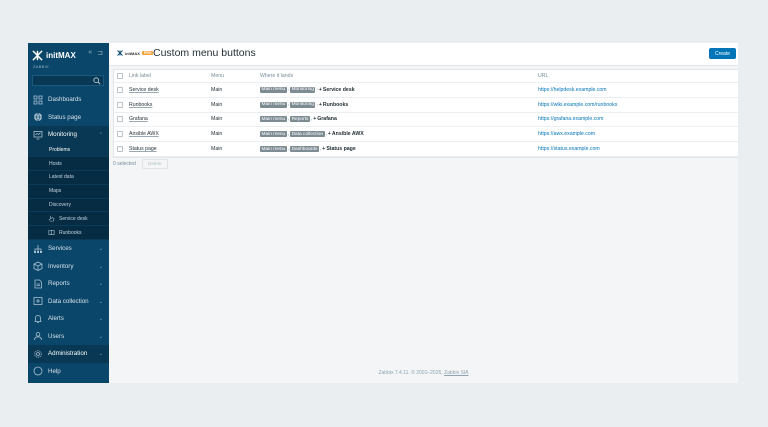 The height and width of the screenshot is (427, 768). I want to click on url-link: https://awx.example.com, so click(566, 134).